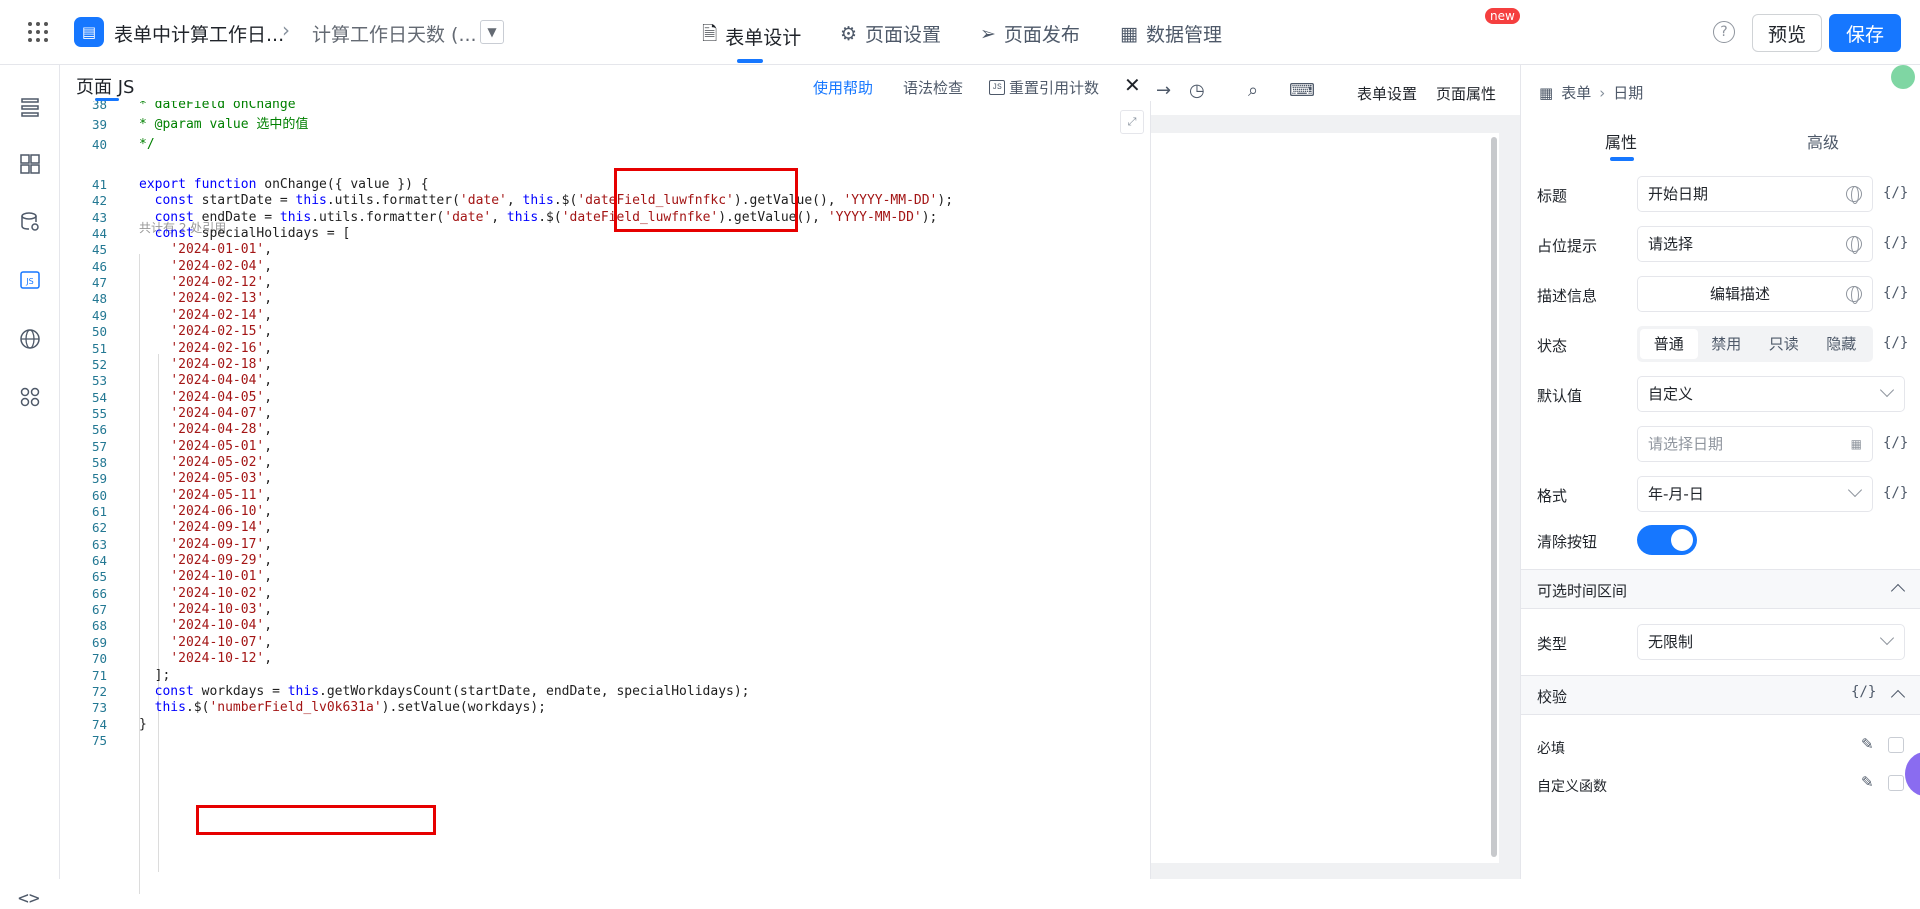 This screenshot has width=1920, height=909. I want to click on placeholder-label: 占位提示, so click(1567, 246).